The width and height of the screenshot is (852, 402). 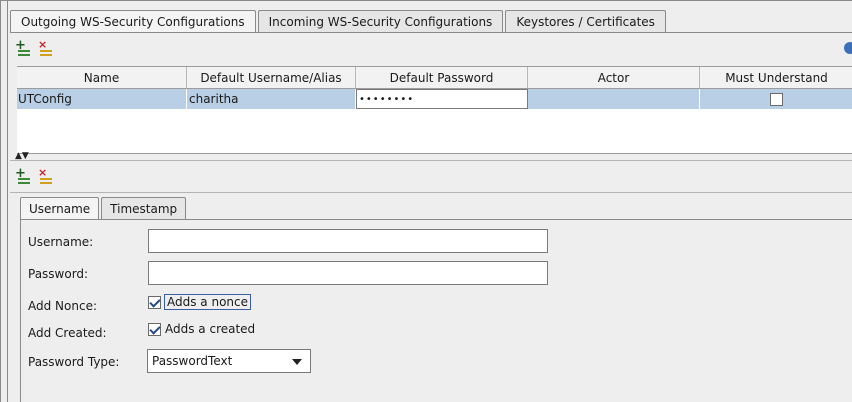 What do you see at coordinates (7, 201) in the screenshot?
I see `panel-left-border` at bounding box center [7, 201].